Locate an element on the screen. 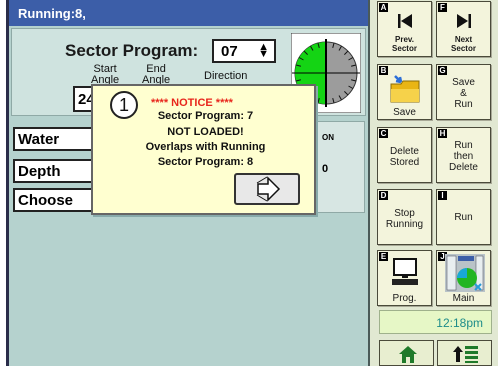 The width and height of the screenshot is (498, 366). run-then-delete-label: Run then Delete is located at coordinates (463, 156).